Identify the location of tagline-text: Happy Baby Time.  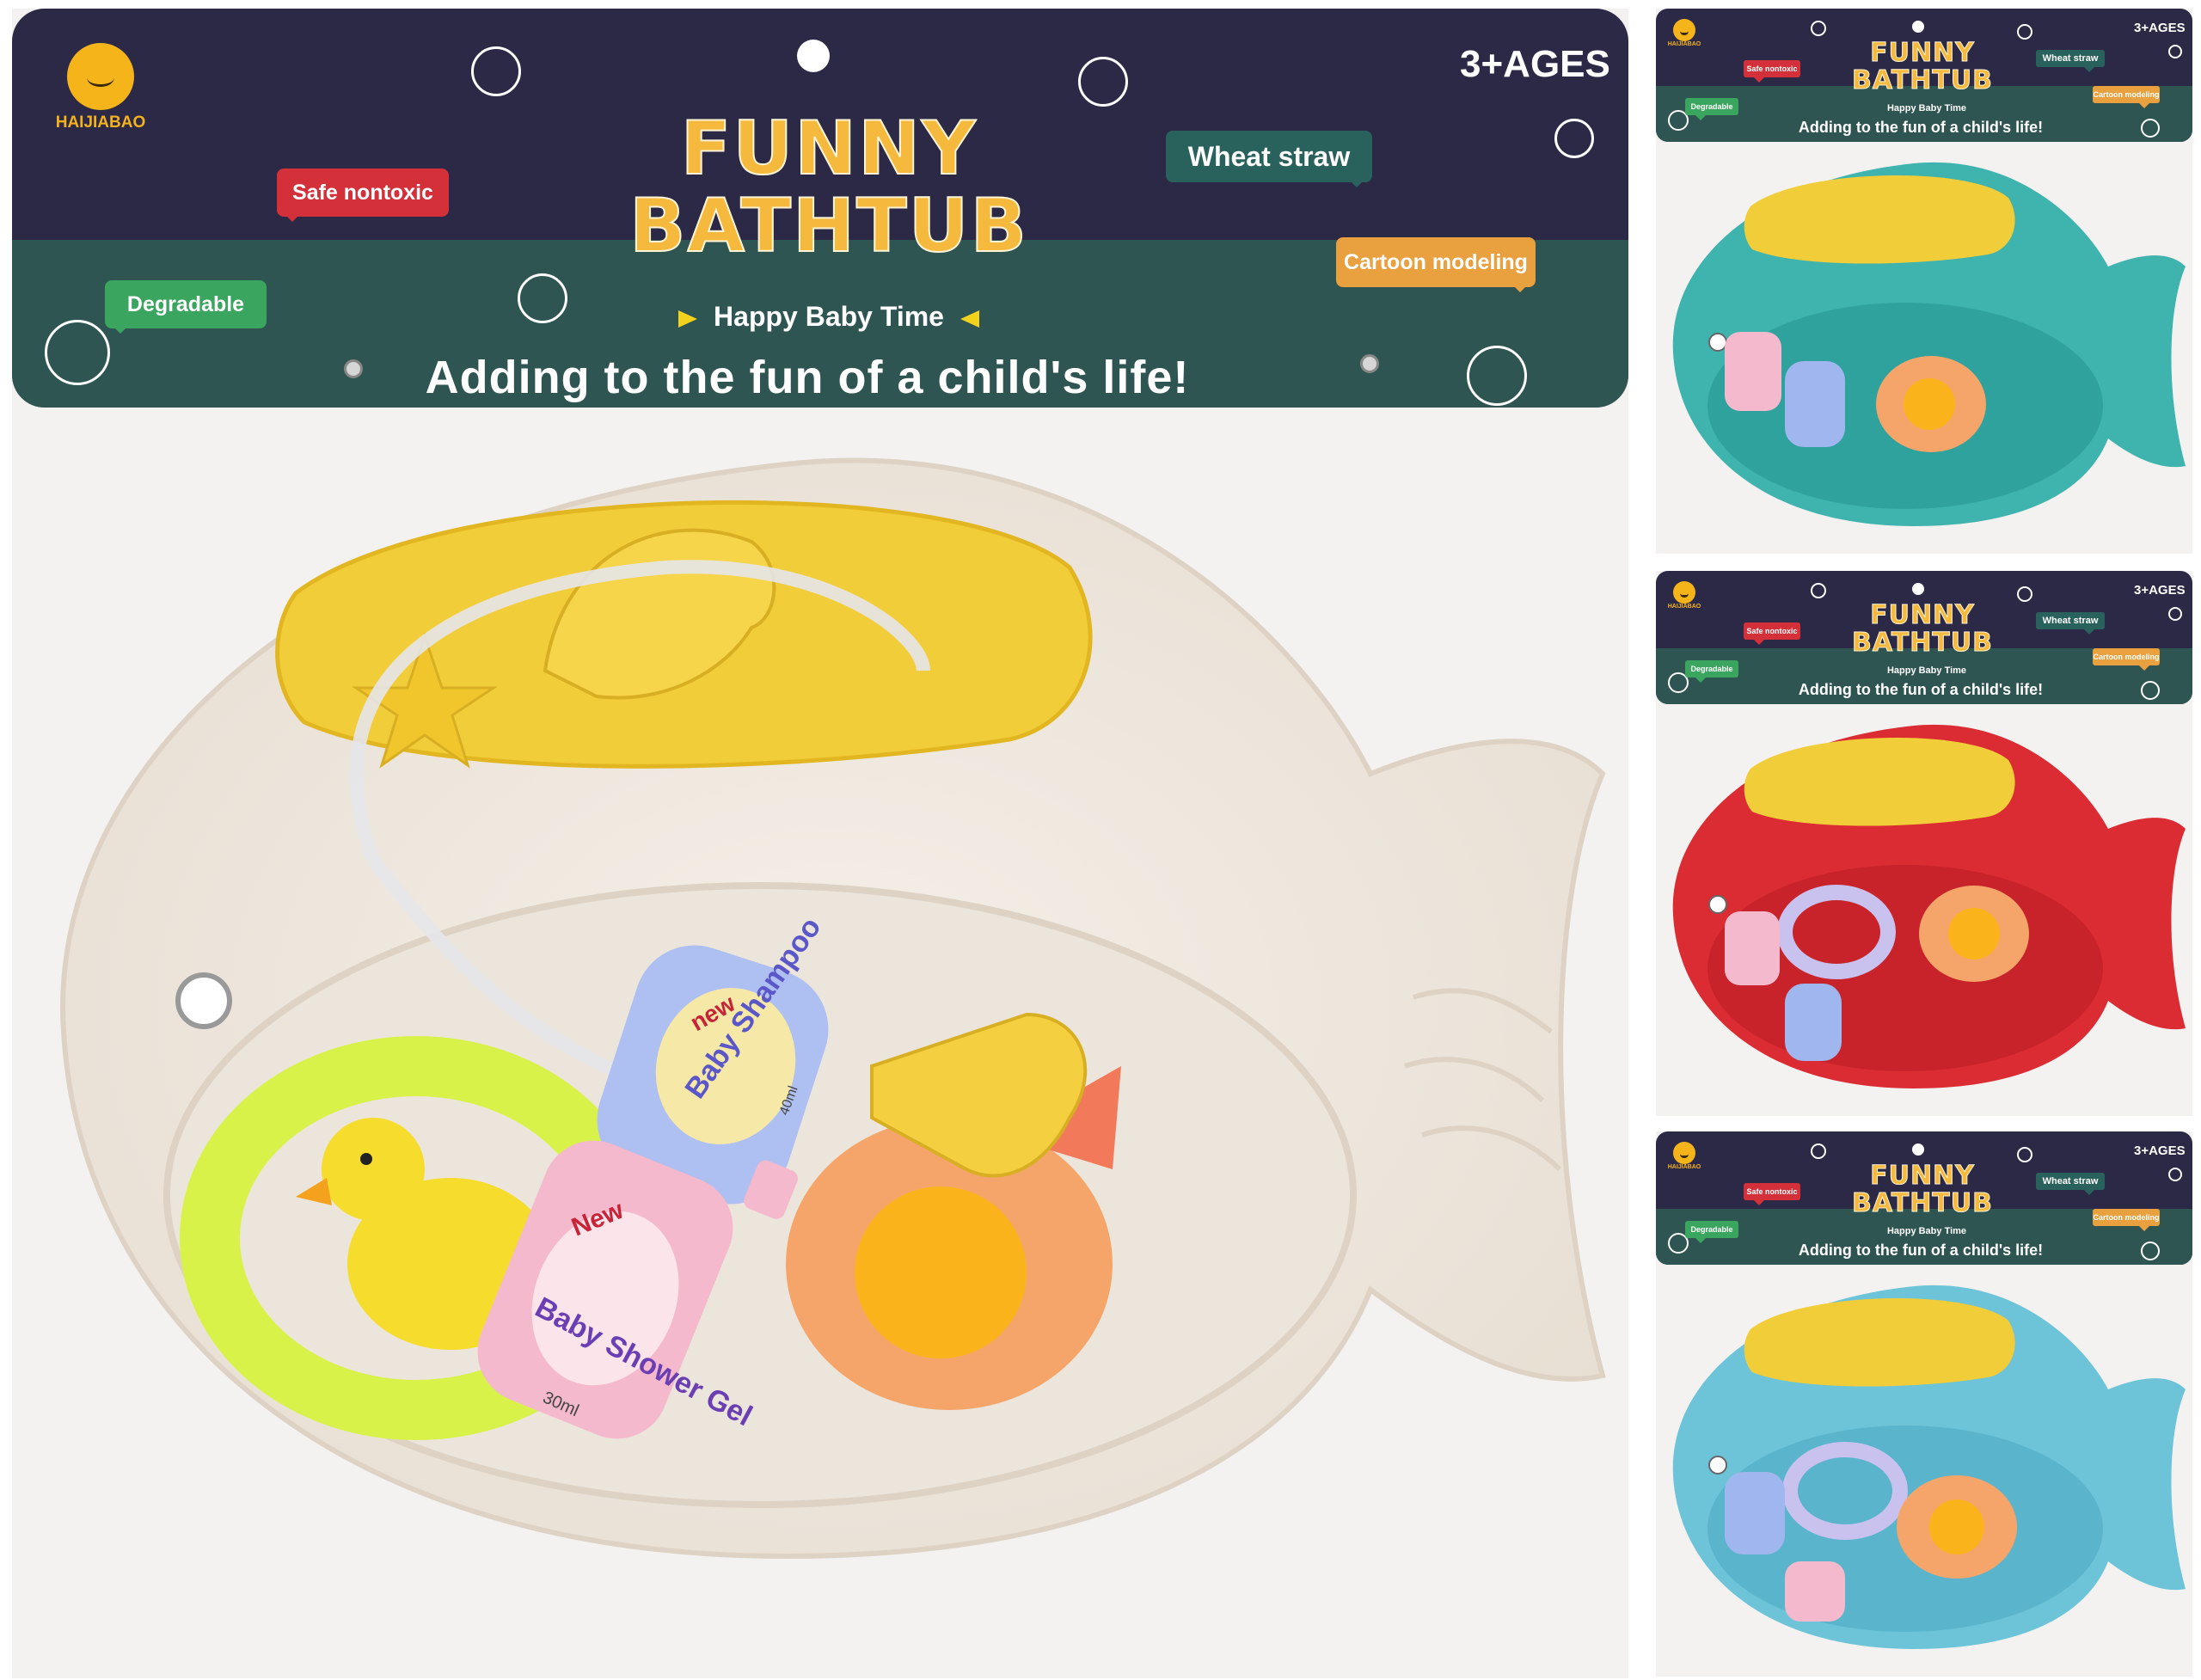
(829, 317).